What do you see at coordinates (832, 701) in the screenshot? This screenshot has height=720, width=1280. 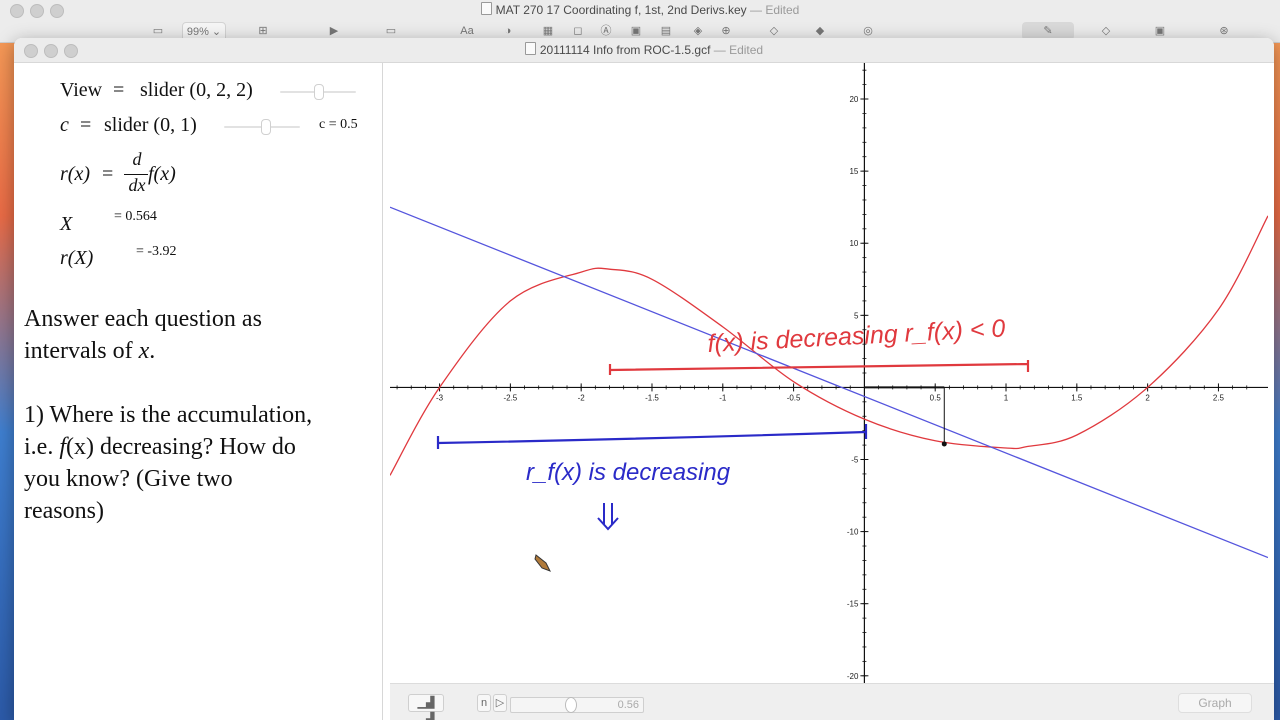 I see `animation-bar: ▁▟ ▂▟ n ▷ 0.56 Graph` at bounding box center [832, 701].